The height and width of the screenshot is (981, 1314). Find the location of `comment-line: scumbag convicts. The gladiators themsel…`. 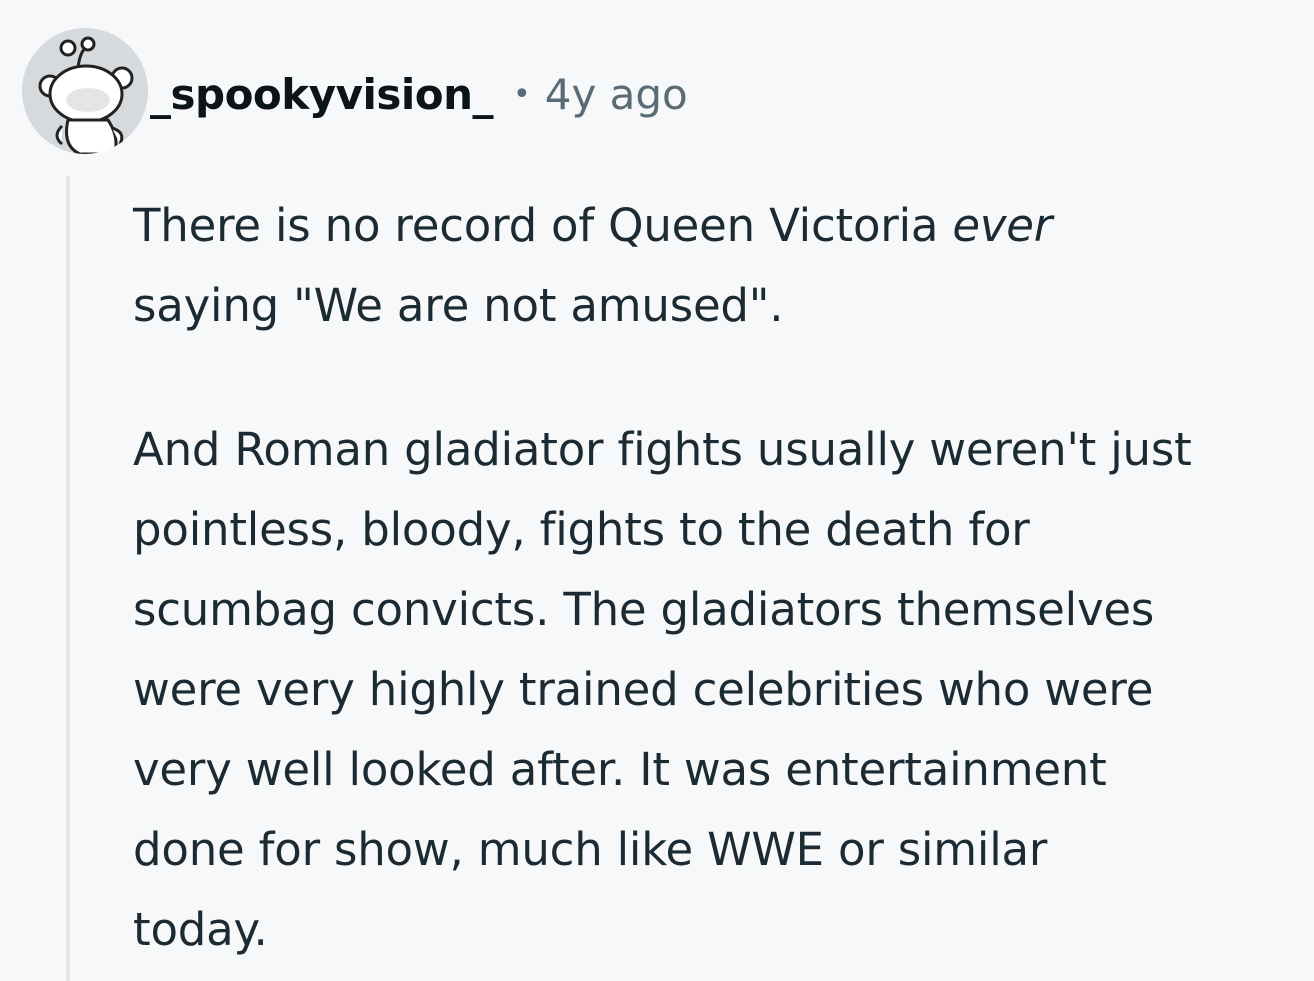

comment-line: scumbag convicts. The gladiators themsel… is located at coordinates (644, 609).